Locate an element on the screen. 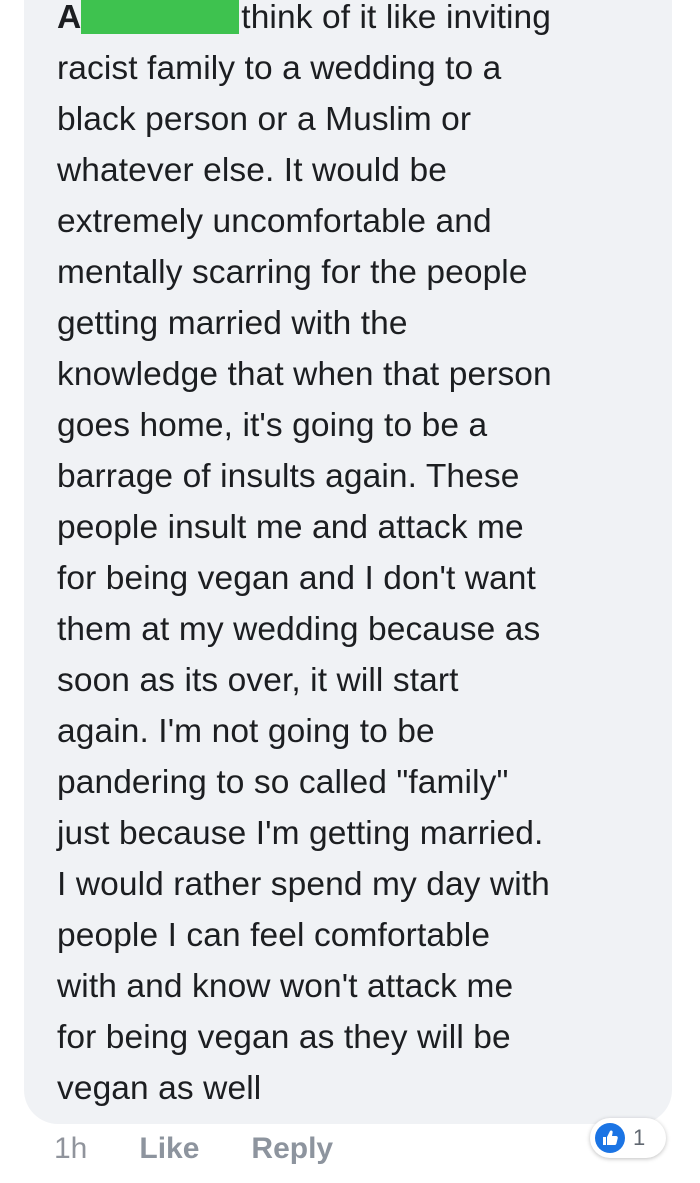 This screenshot has width=700, height=1183. comment-line: extremely uncomfortable and is located at coordinates (274, 221).